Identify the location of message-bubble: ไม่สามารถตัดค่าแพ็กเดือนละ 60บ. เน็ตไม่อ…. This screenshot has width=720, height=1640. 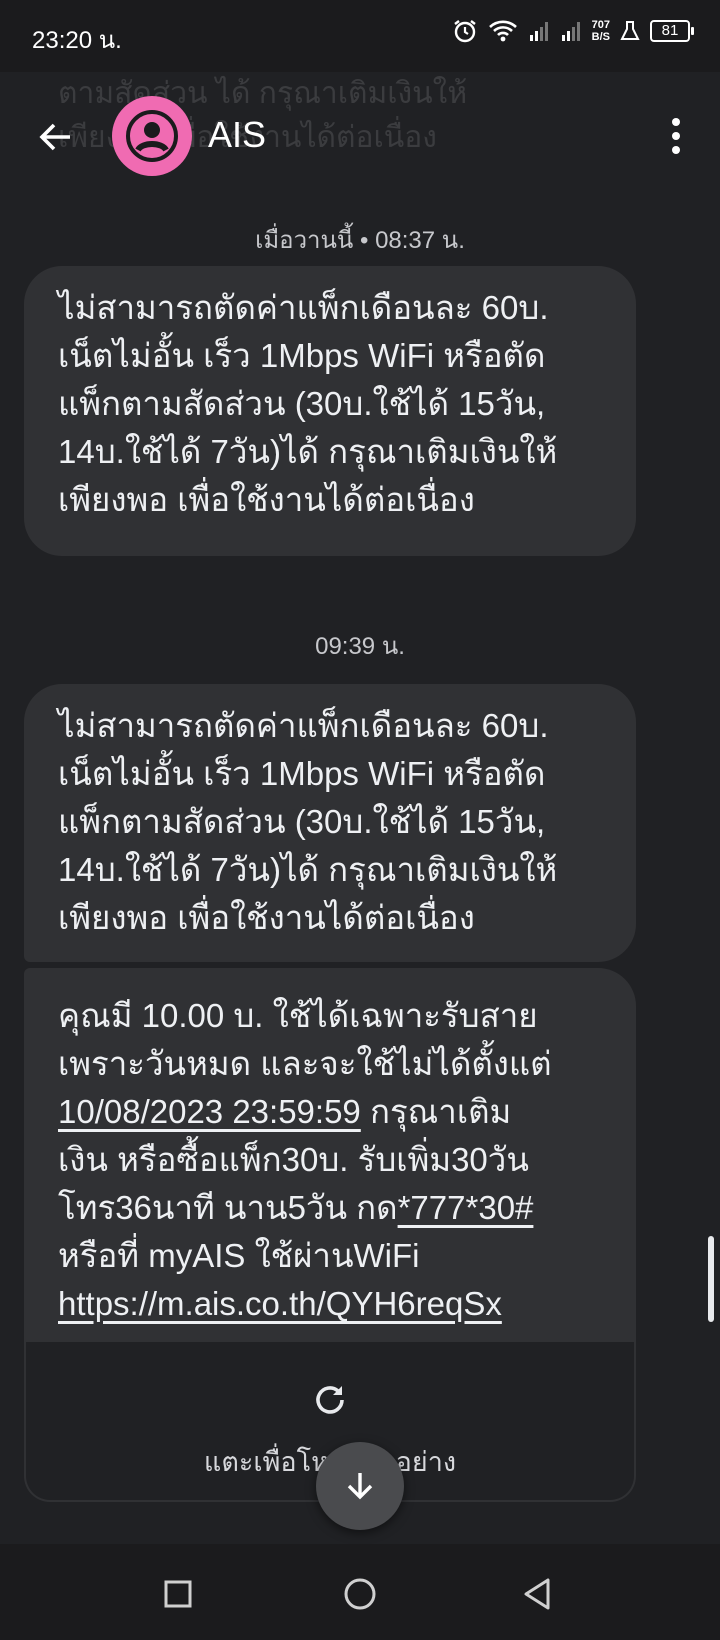
(330, 823).